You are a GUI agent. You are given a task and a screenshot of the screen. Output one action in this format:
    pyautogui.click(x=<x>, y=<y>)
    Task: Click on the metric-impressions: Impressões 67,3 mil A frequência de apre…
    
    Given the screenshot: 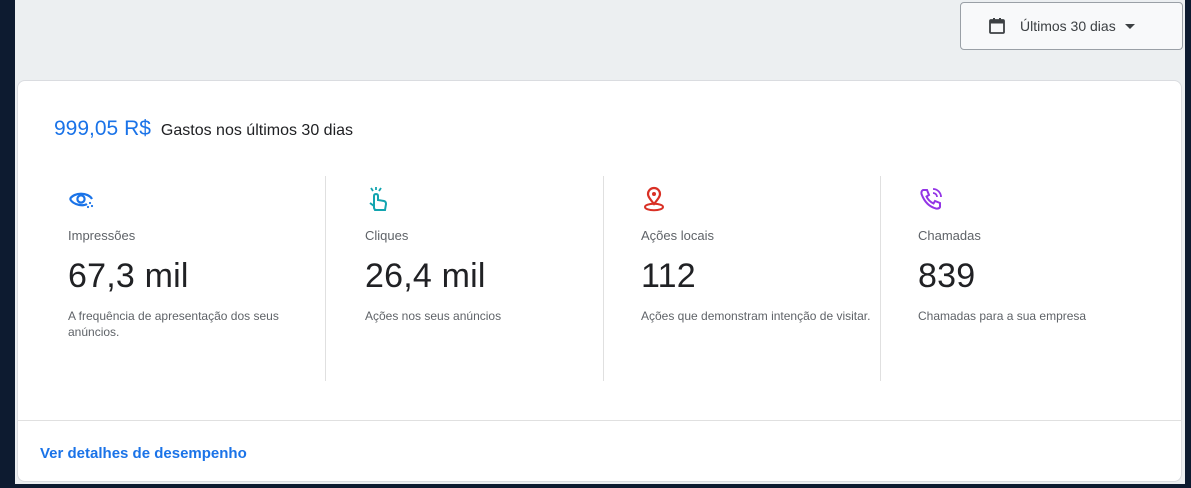 What is the action you would take?
    pyautogui.click(x=188, y=263)
    